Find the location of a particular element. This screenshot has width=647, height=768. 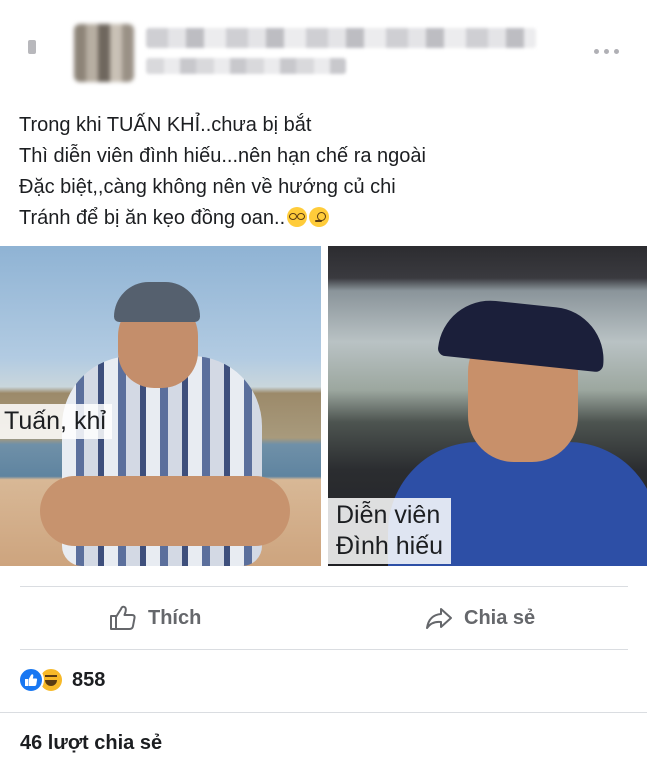

post-meta-blurred is located at coordinates (246, 66).